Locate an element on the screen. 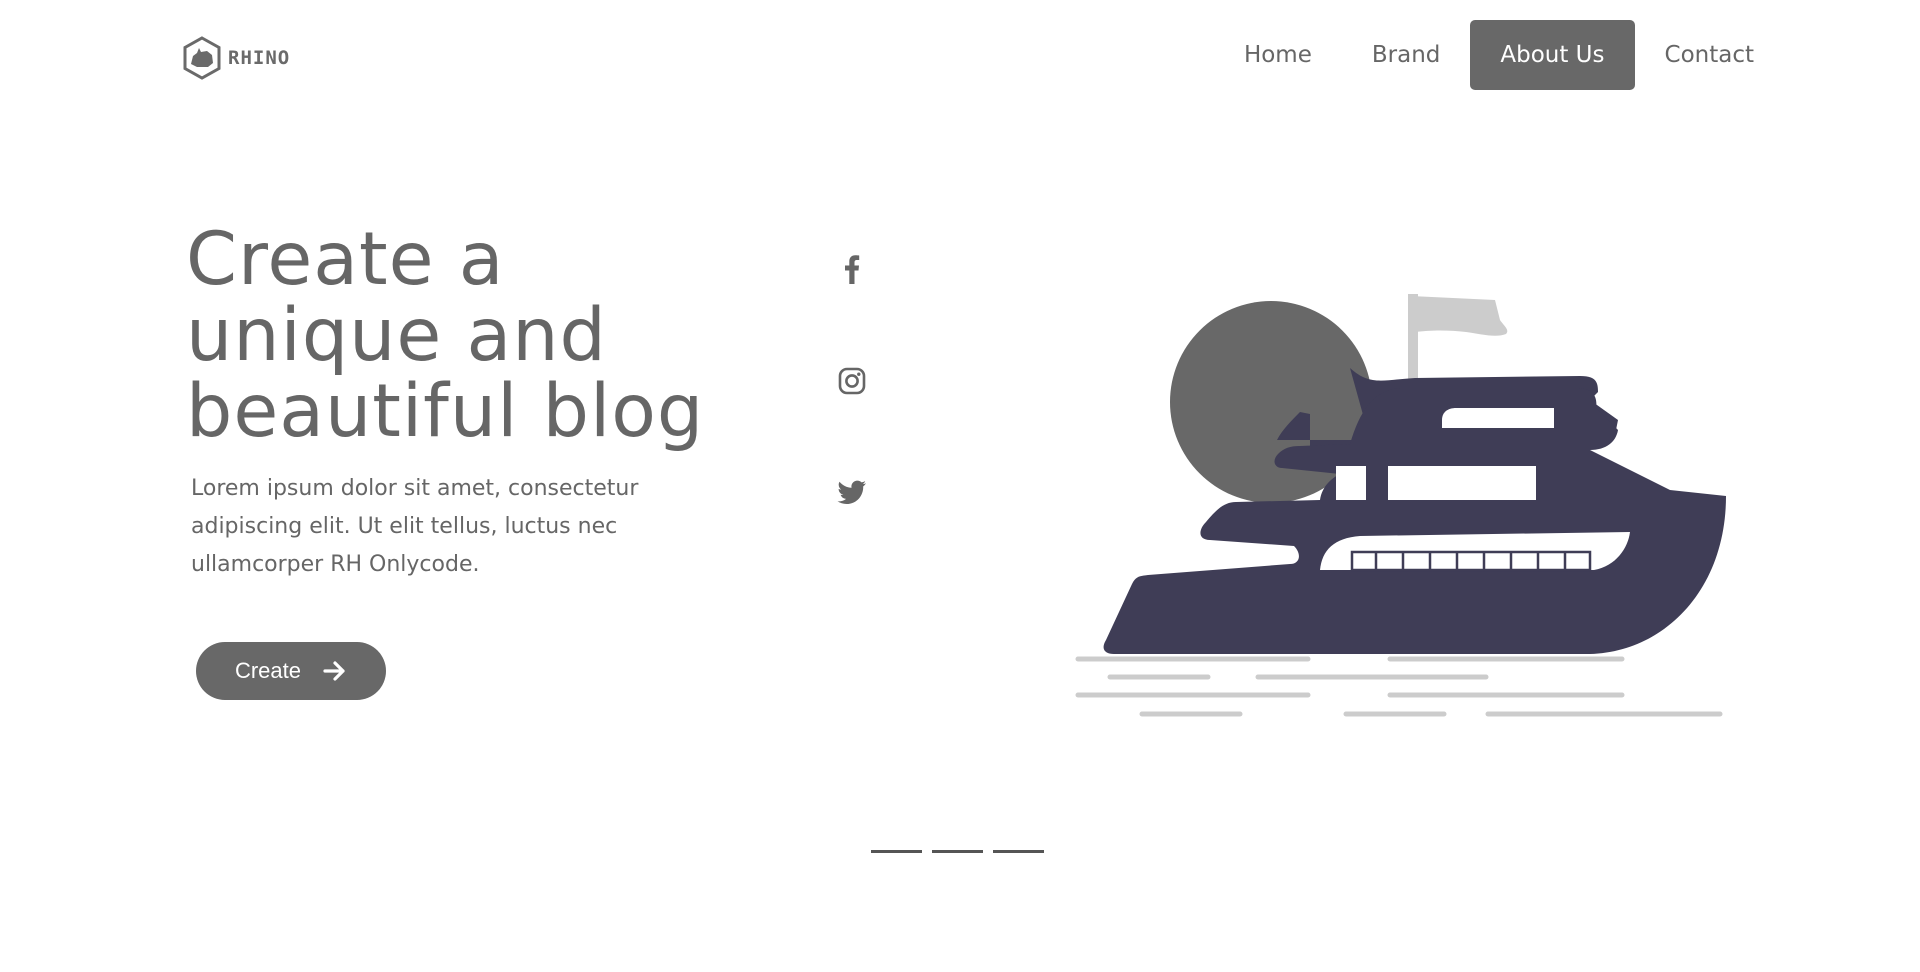  nav-item-home: Home is located at coordinates (1278, 55).